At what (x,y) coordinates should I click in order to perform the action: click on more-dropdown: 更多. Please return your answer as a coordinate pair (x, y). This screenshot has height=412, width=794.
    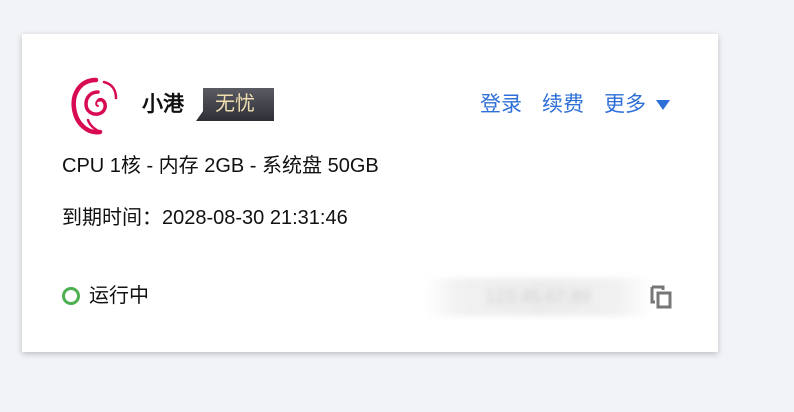
    Looking at the image, I should click on (637, 105).